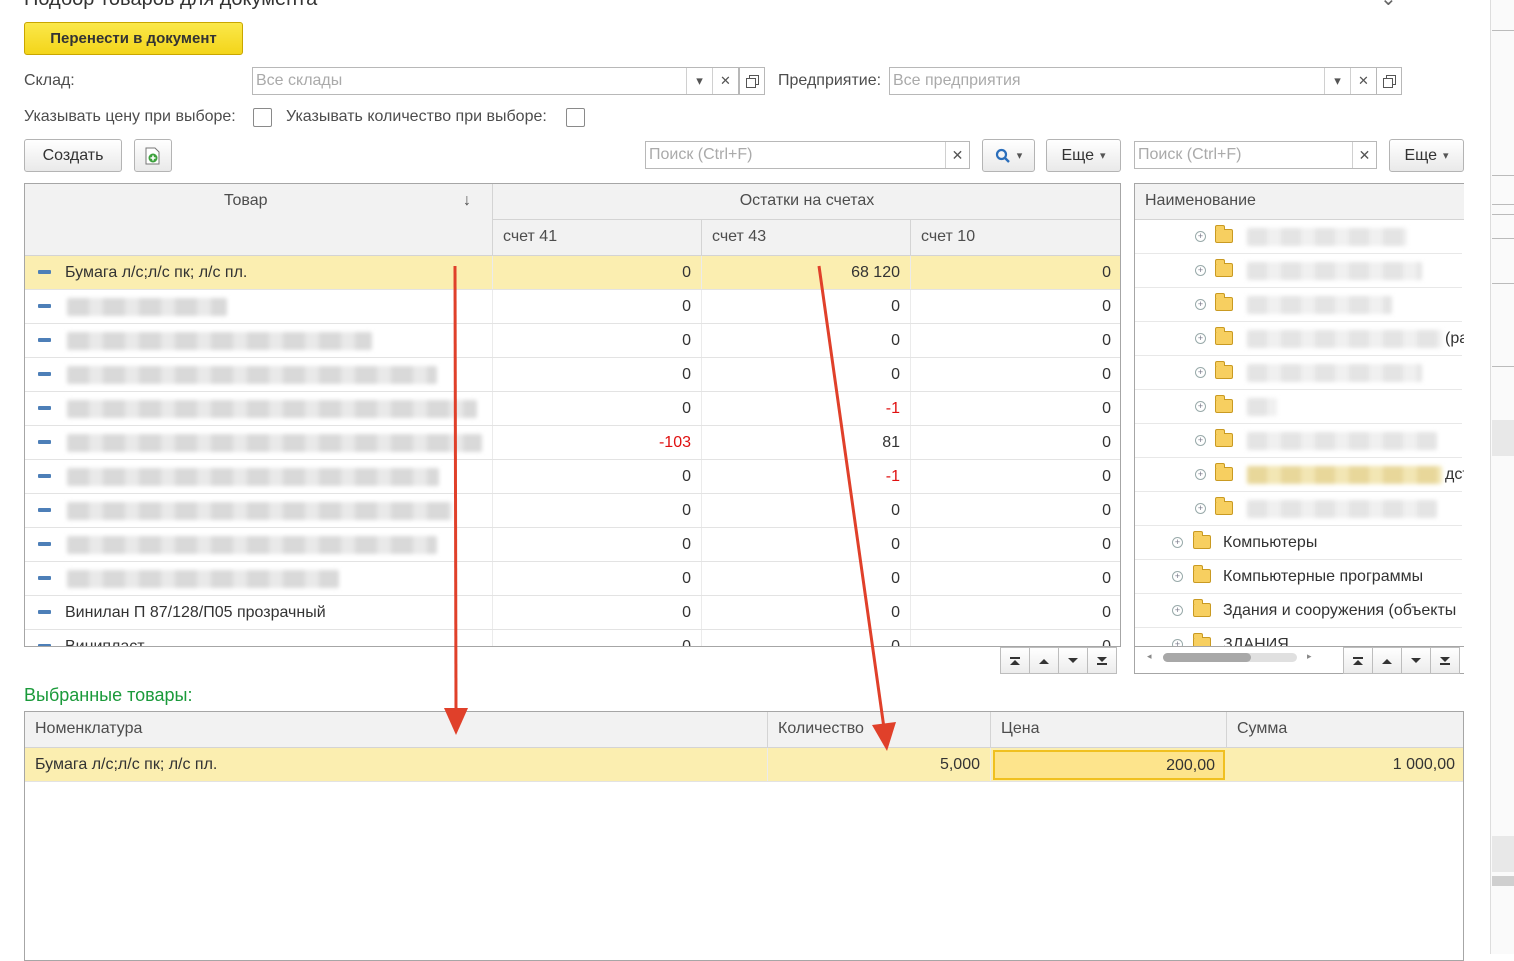 The image size is (1514, 961). What do you see at coordinates (1109, 765) in the screenshot?
I see `selected-price-cell: 200,00` at bounding box center [1109, 765].